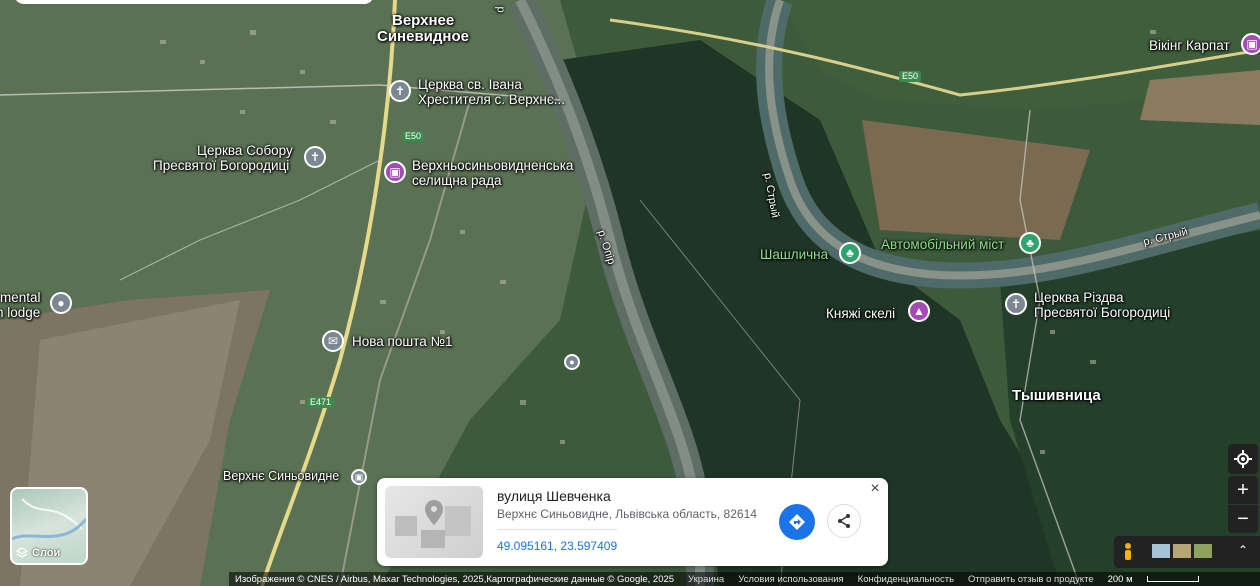  I want to click on share-button, so click(844, 521).